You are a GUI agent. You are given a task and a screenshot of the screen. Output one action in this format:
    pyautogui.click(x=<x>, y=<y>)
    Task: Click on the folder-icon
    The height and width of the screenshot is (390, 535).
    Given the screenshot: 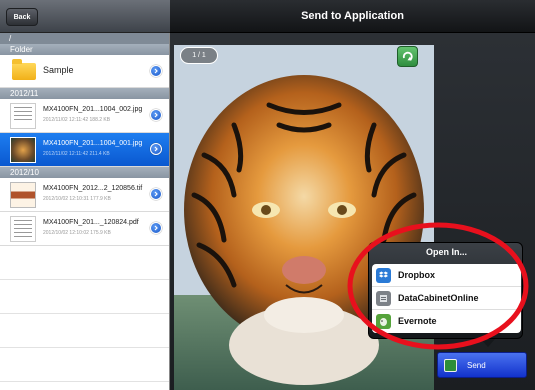 What is the action you would take?
    pyautogui.click(x=24, y=69)
    